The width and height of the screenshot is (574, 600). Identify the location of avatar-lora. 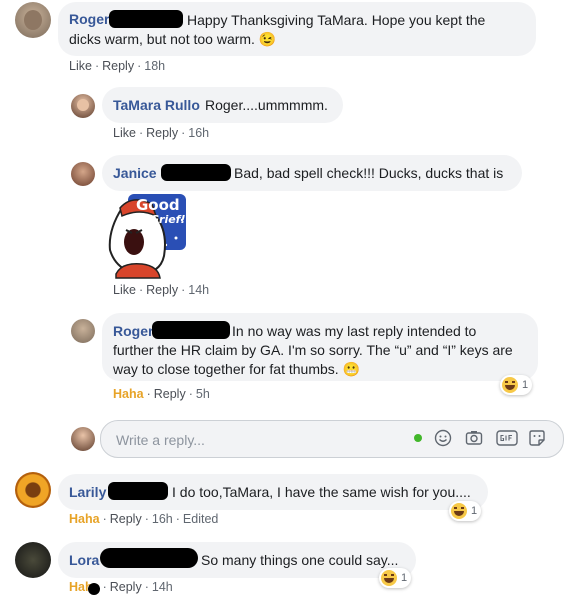
(33, 560).